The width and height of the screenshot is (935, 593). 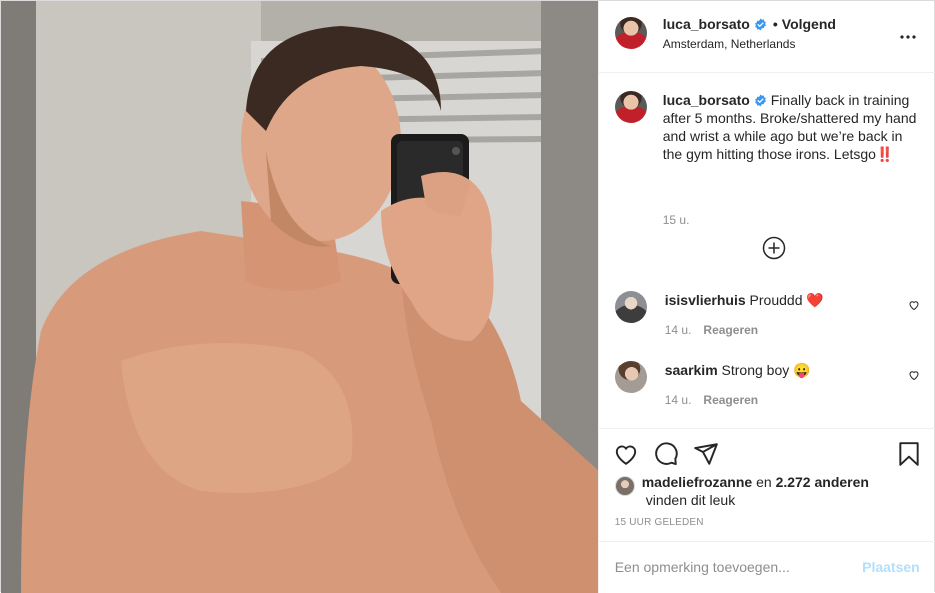 I want to click on first-liker-link: madeliefrozanne, so click(x=697, y=482).